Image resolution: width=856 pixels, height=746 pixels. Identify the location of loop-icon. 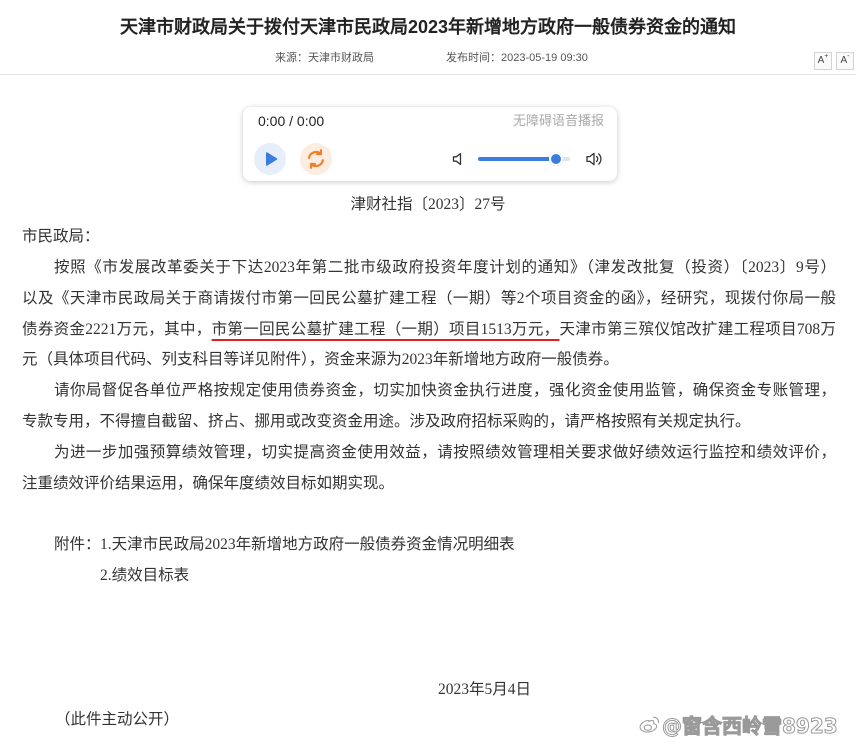
(316, 159).